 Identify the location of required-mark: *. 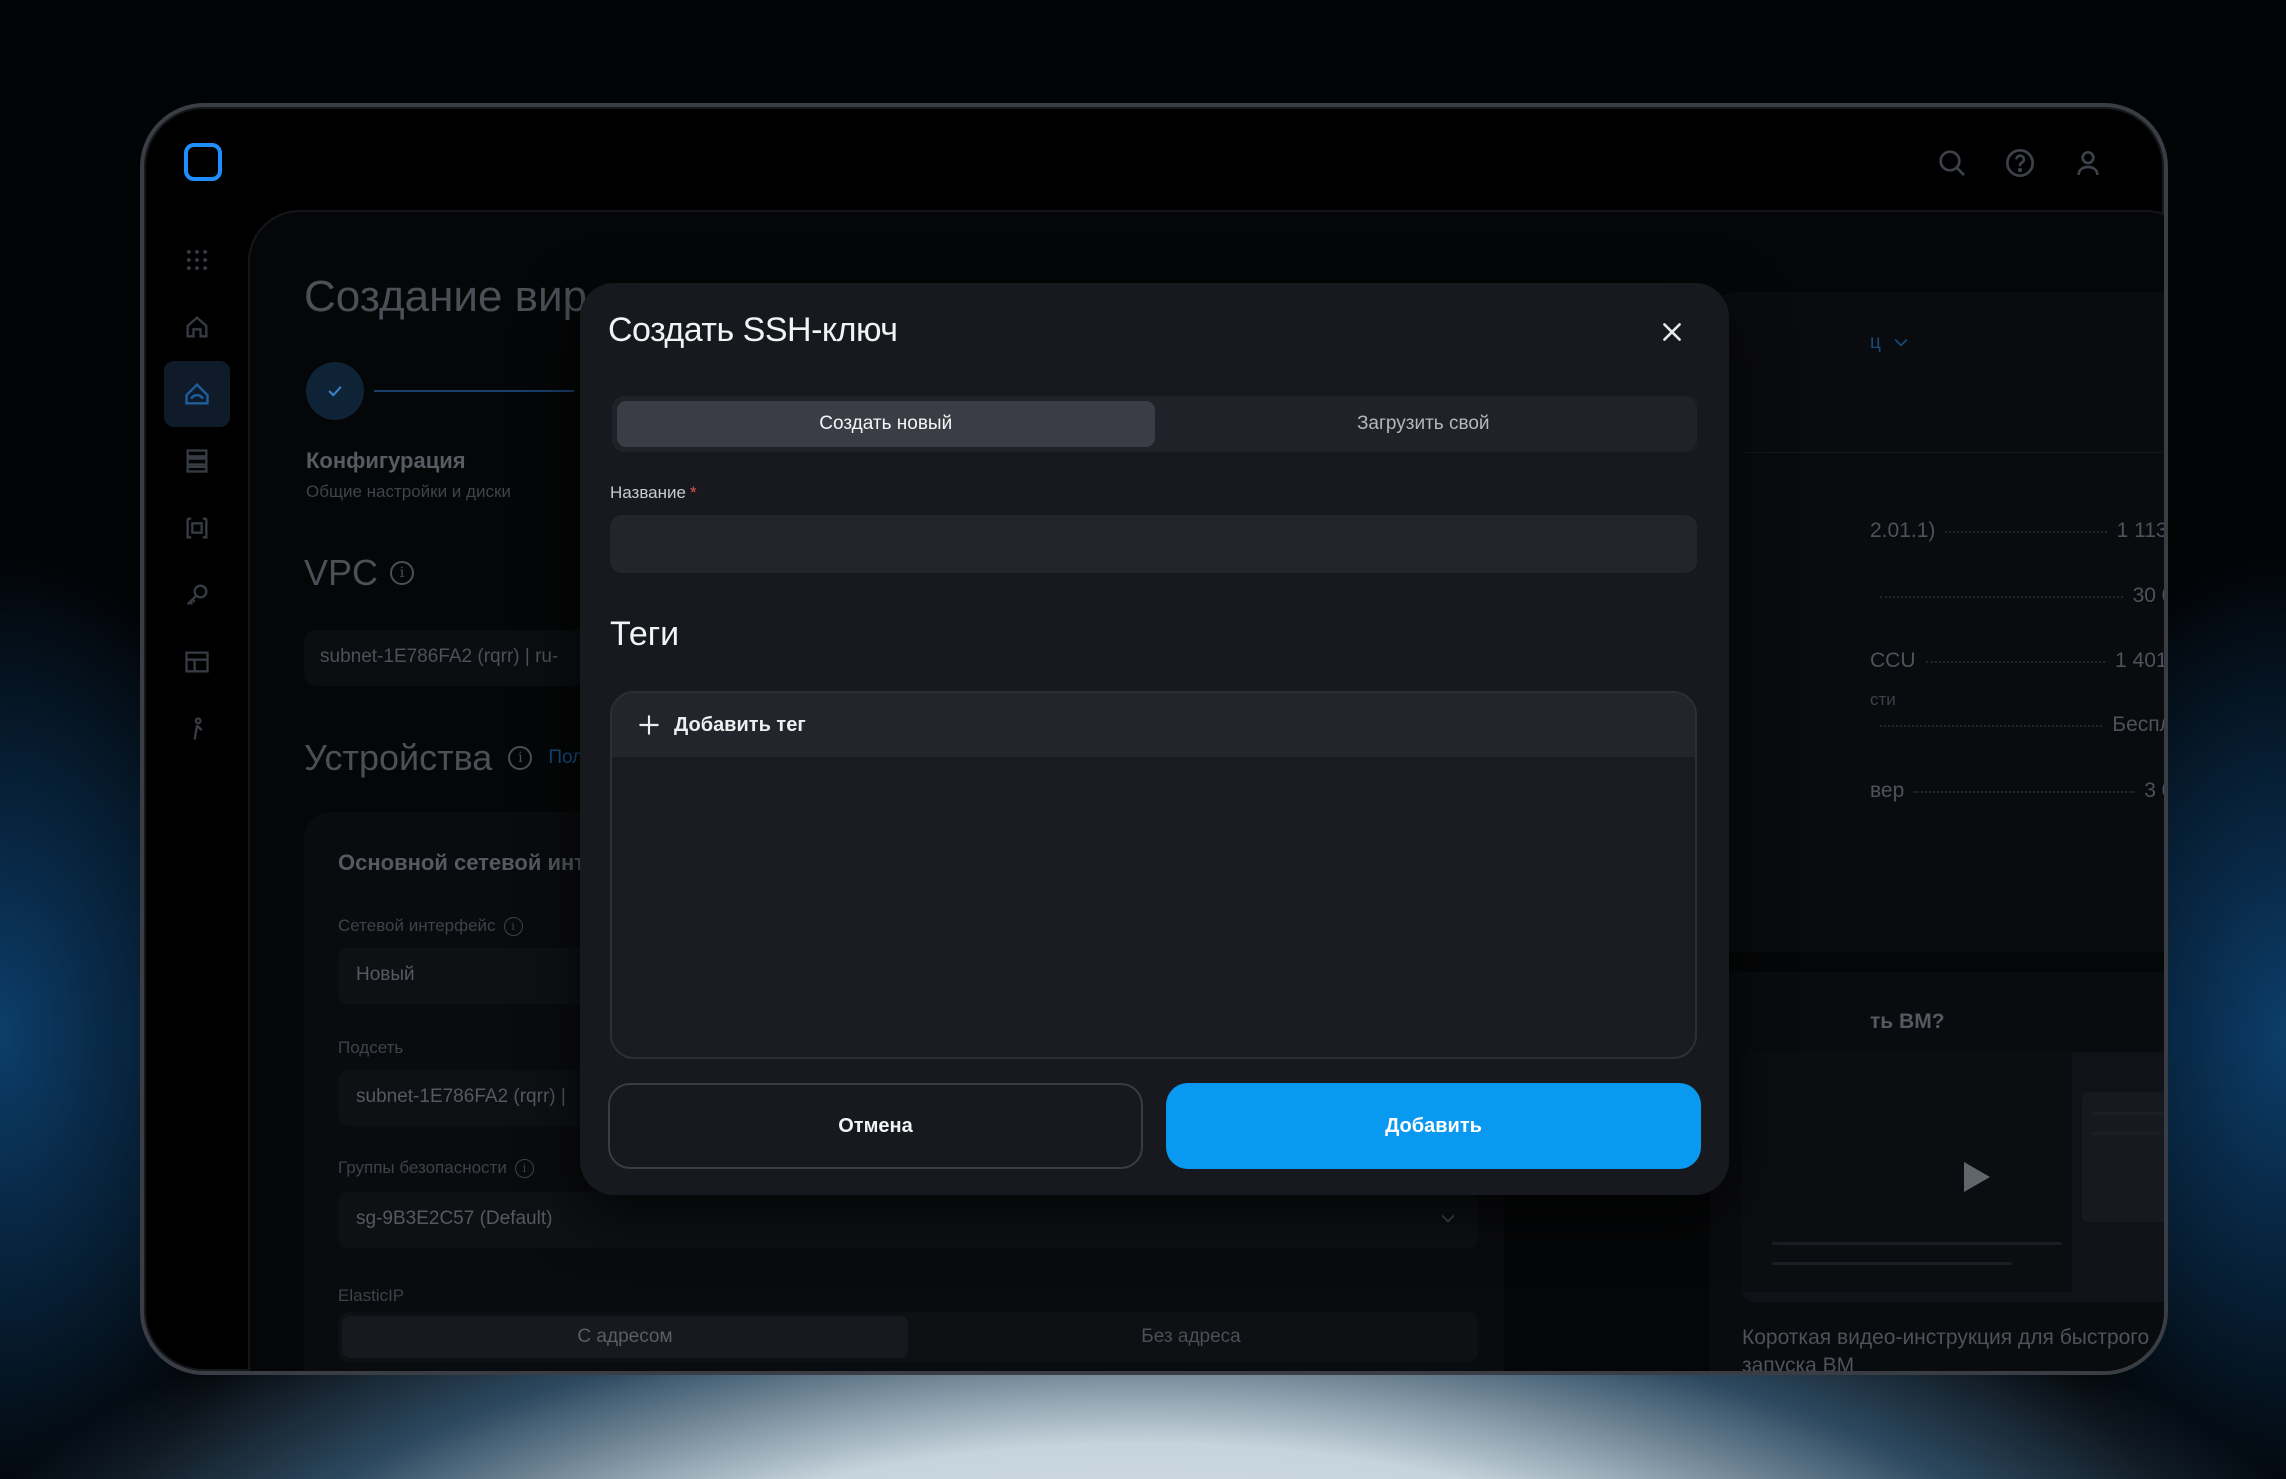
(693, 492).